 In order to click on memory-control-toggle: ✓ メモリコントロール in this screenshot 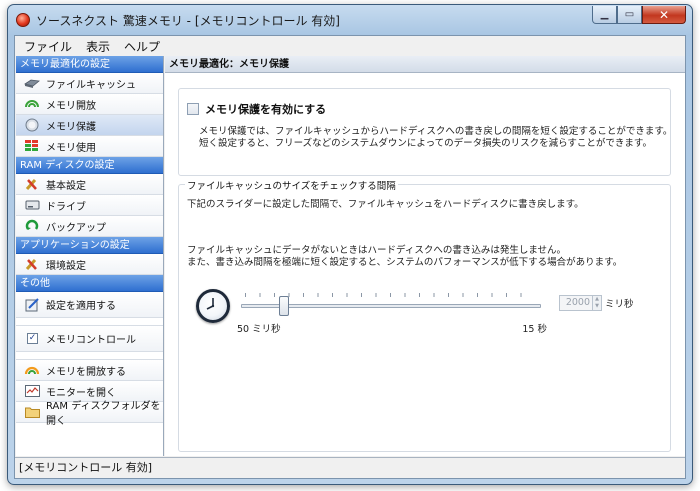, I will do `click(89, 339)`.